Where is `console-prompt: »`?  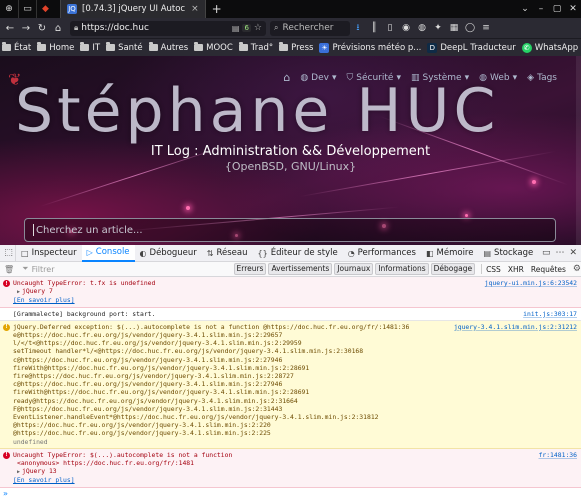 console-prompt: » is located at coordinates (5, 493).